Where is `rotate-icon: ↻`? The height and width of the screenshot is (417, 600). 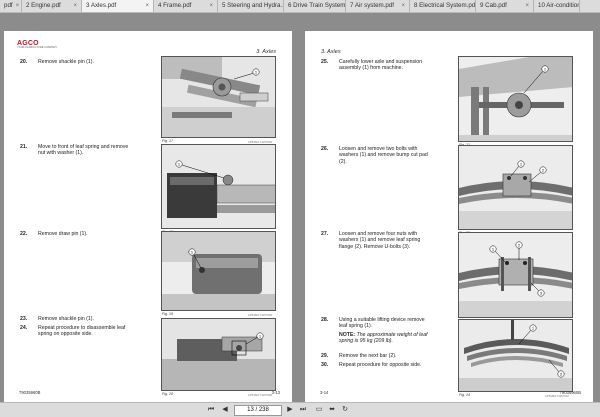 rotate-icon: ↻ is located at coordinates (345, 410).